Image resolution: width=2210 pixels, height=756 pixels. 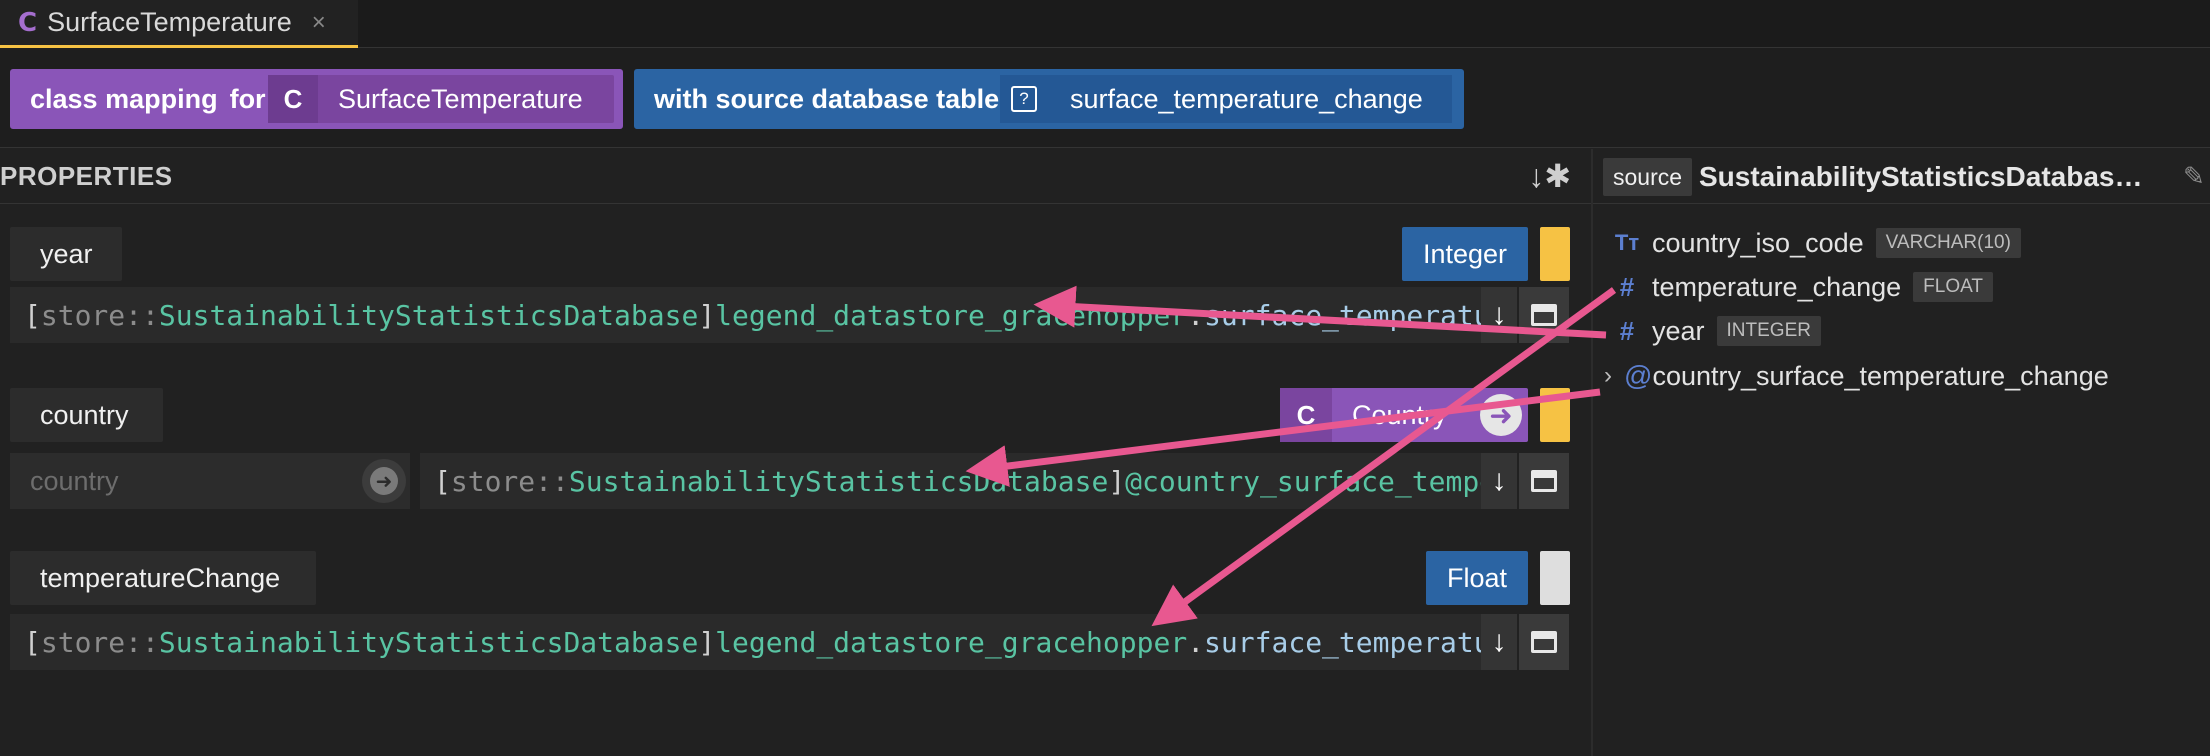 What do you see at coordinates (1777, 286) in the screenshot?
I see `column-name: temperature_change` at bounding box center [1777, 286].